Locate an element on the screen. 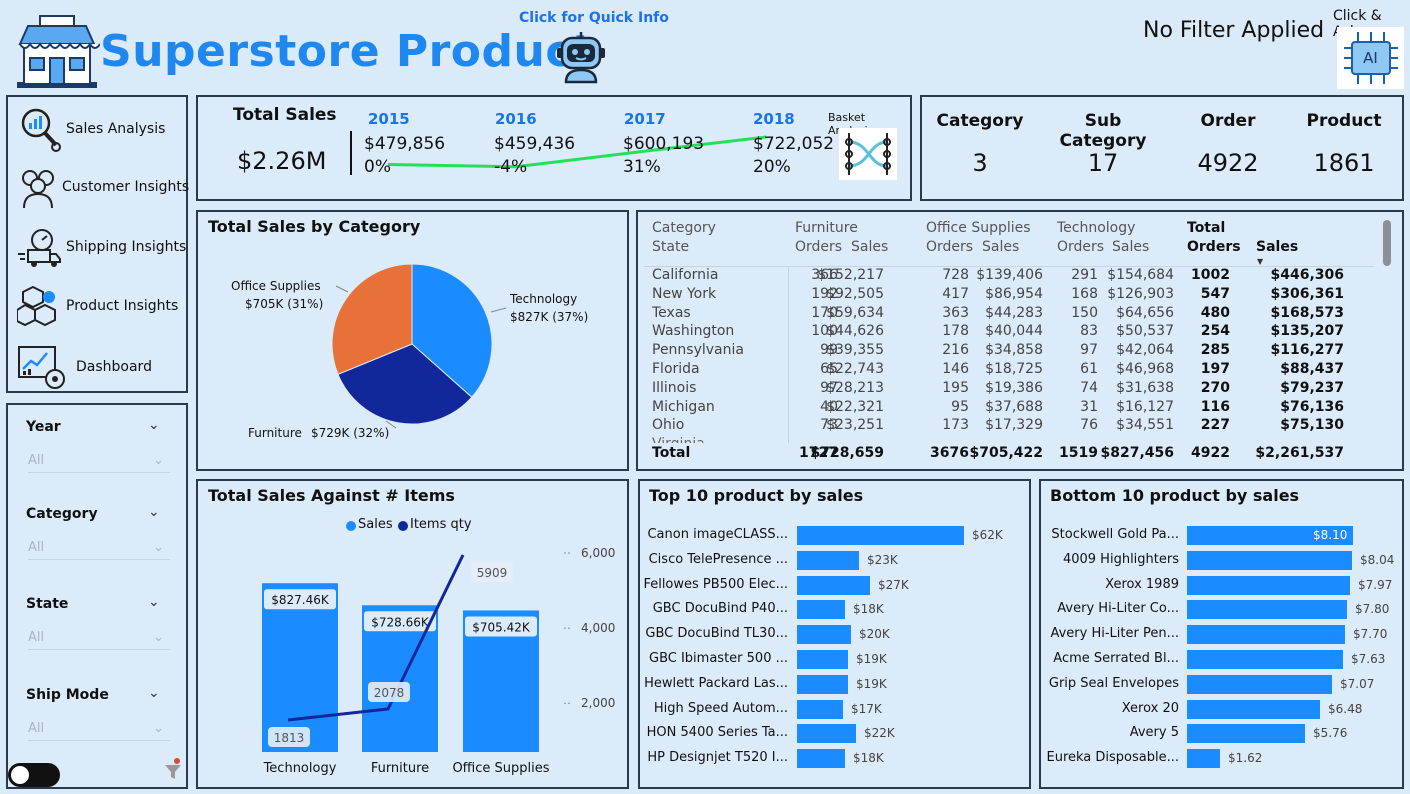 This screenshot has height=794, width=1410. product-value-label: $8.04 is located at coordinates (1377, 559).